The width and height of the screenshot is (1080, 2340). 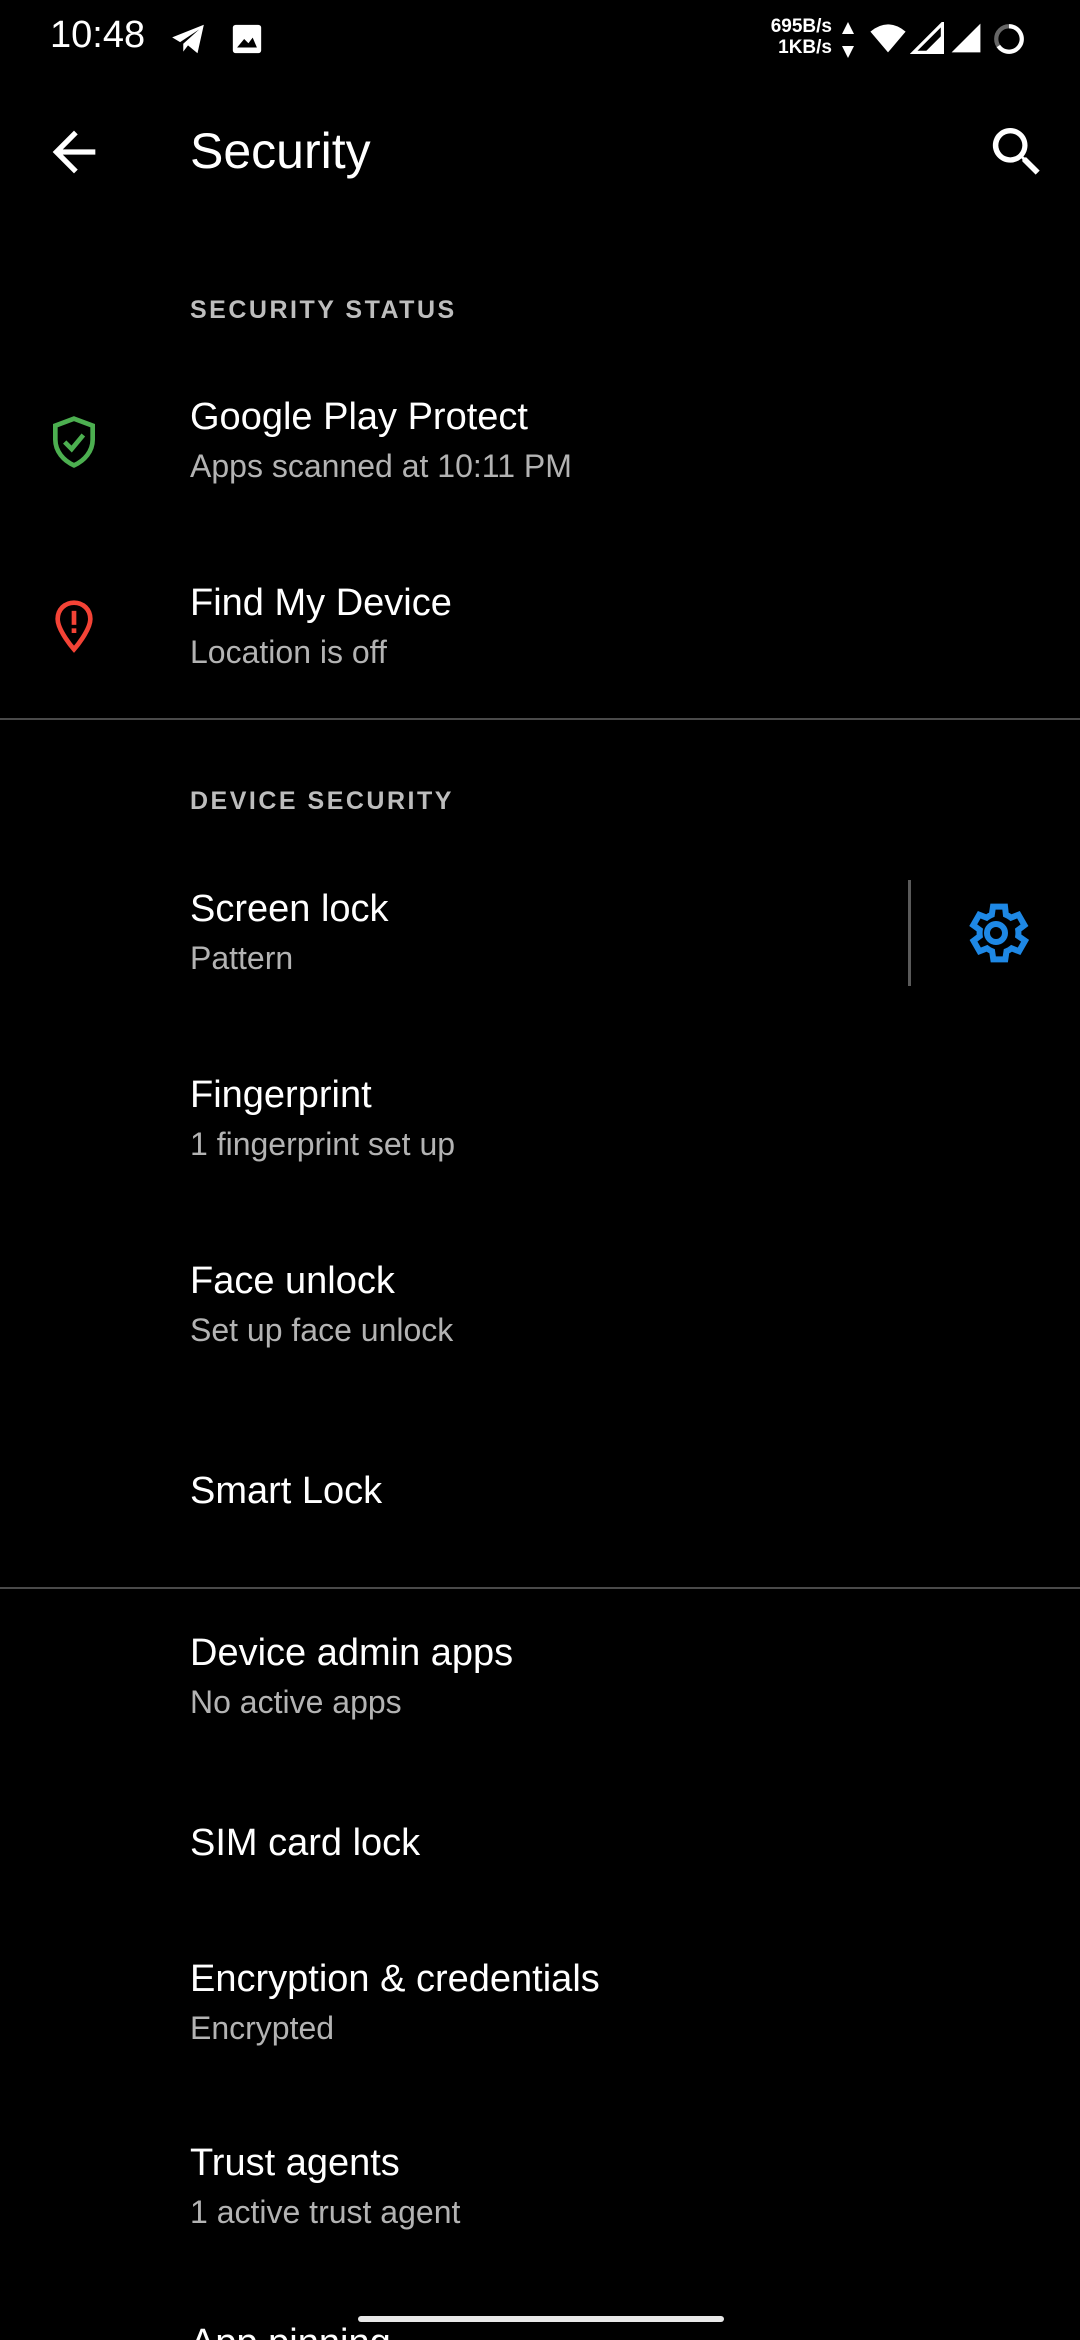 What do you see at coordinates (289, 909) in the screenshot?
I see `item-title: Screen lock` at bounding box center [289, 909].